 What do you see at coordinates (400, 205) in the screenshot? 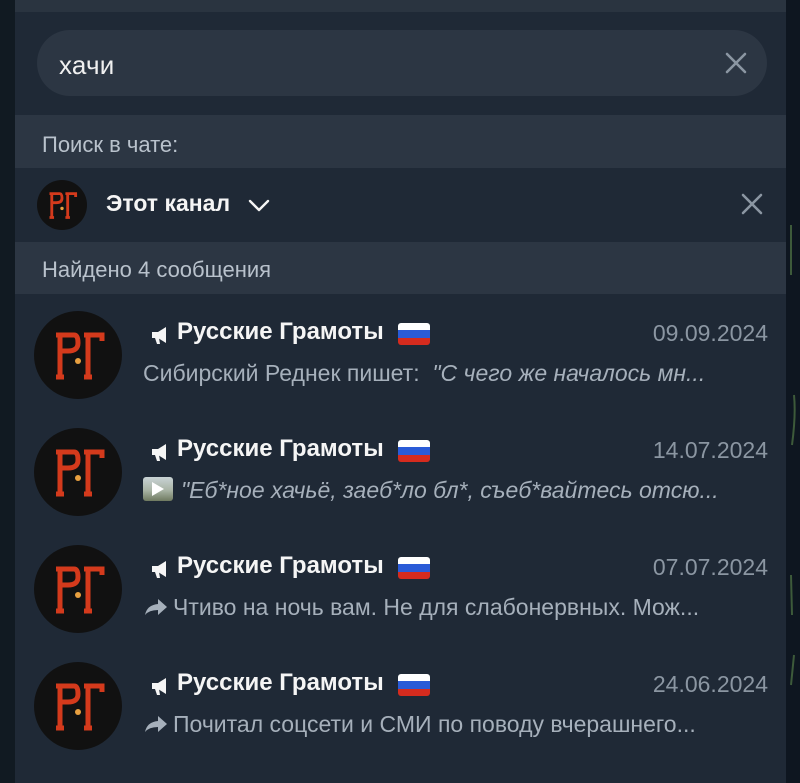
I see `search-scope-selector: Этот канал` at bounding box center [400, 205].